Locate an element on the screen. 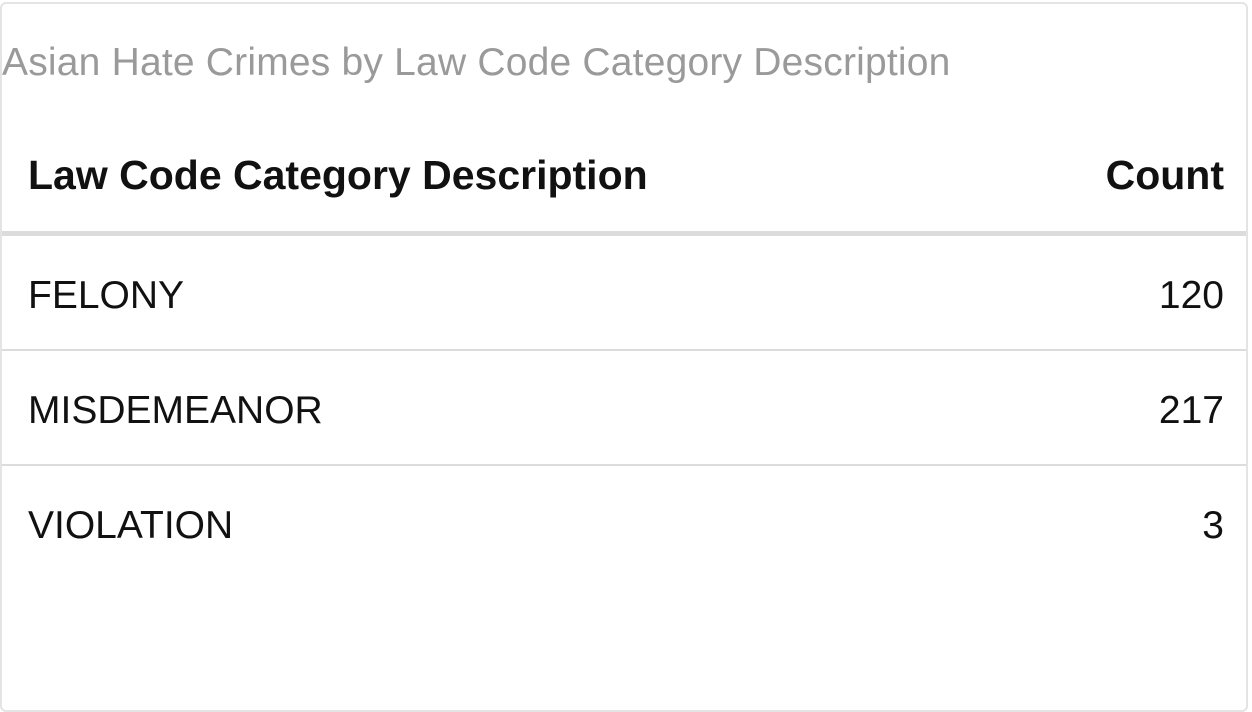  count-cell: 217 is located at coordinates (1191, 410).